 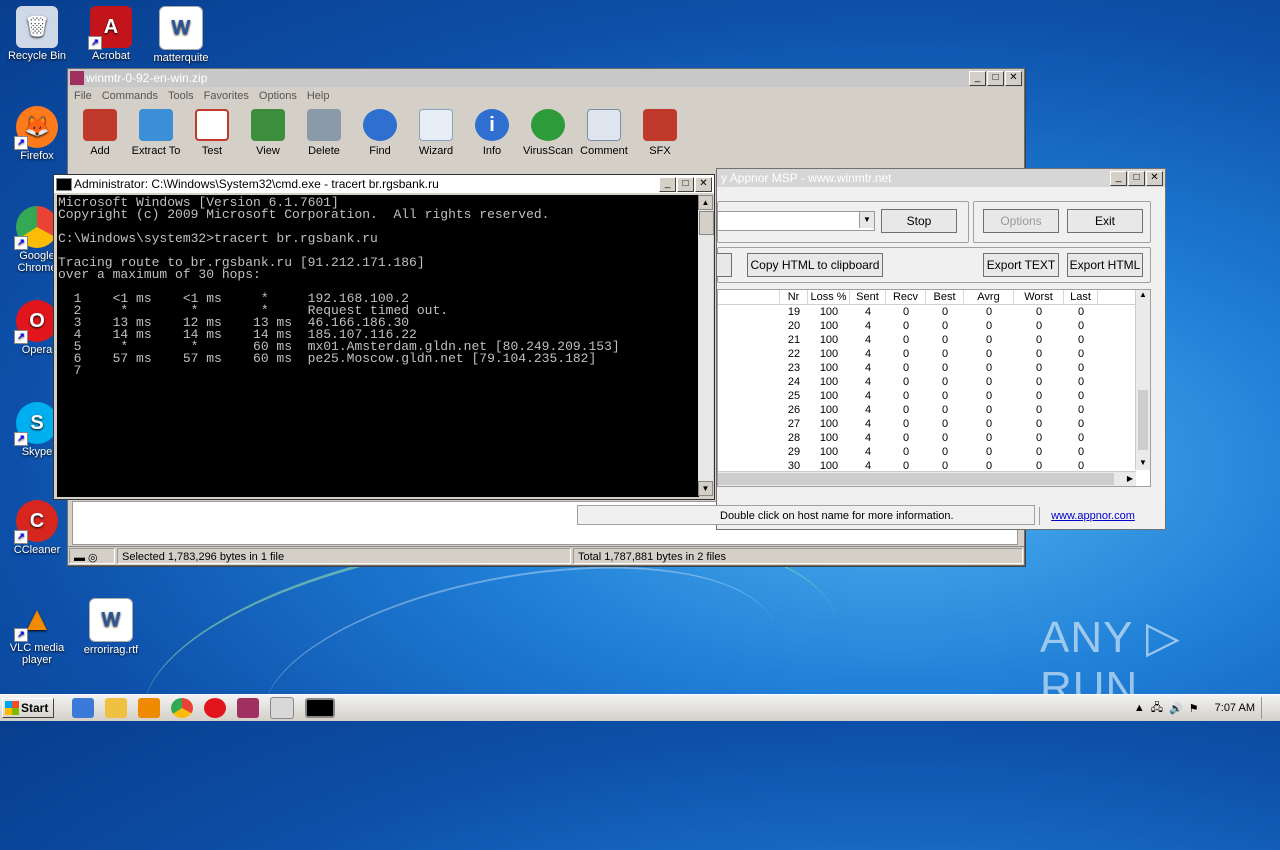 What do you see at coordinates (1142, 380) in the screenshot?
I see `grid-vscrollbar: ▲ ▼` at bounding box center [1142, 380].